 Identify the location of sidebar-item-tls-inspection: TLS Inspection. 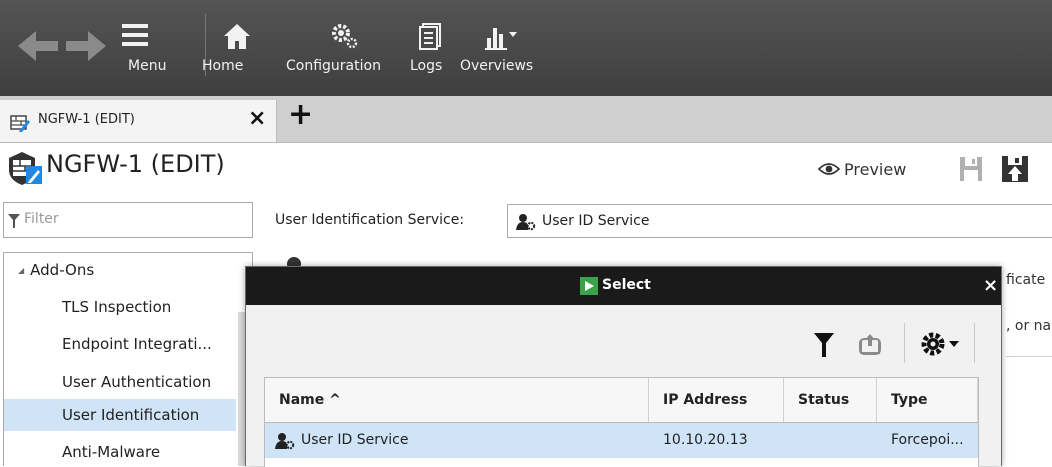
(120, 307).